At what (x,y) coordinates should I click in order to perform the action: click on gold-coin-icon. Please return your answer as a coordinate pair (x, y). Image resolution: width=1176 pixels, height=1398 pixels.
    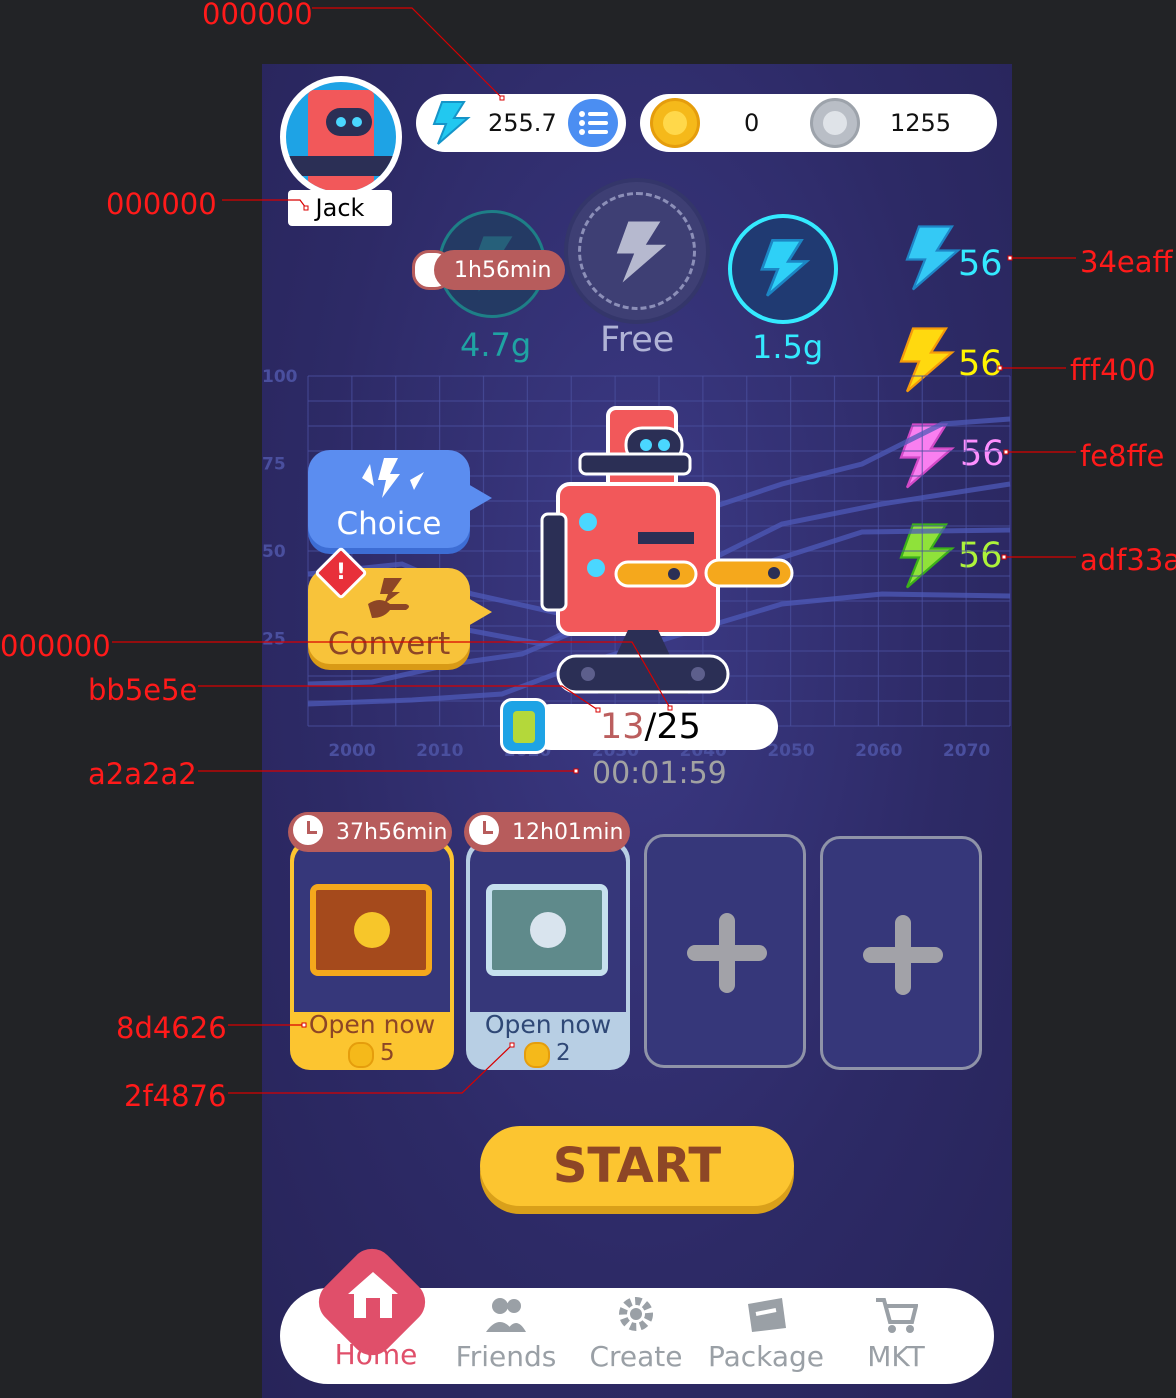
    Looking at the image, I should click on (675, 123).